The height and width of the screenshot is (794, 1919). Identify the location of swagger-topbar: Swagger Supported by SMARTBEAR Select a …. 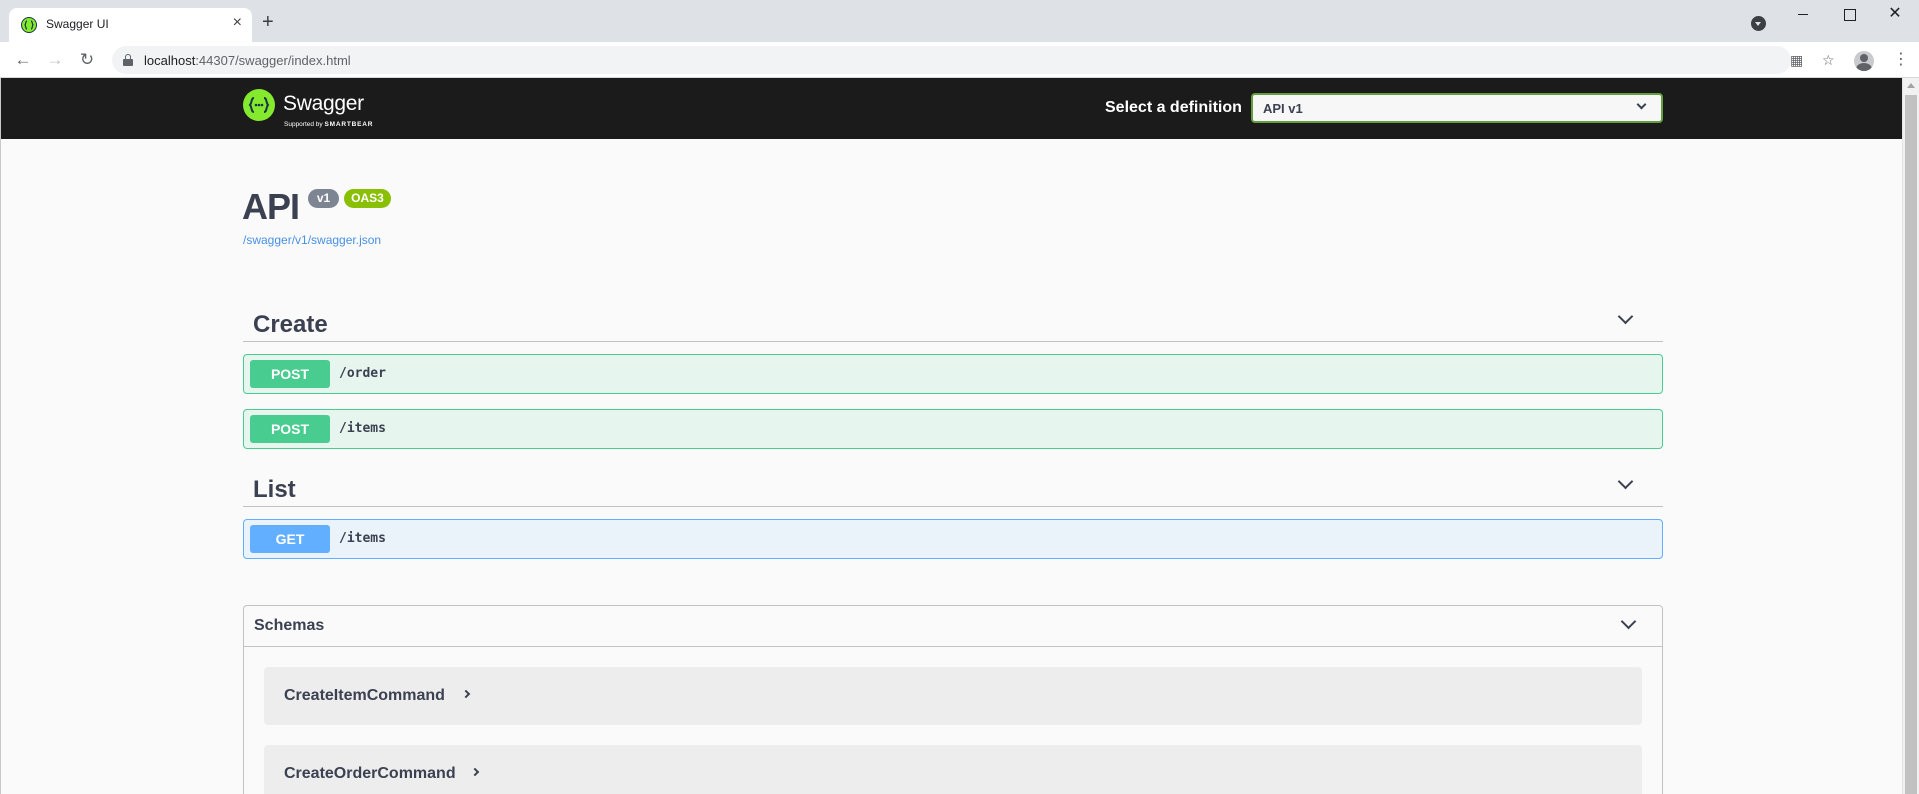
(952, 108).